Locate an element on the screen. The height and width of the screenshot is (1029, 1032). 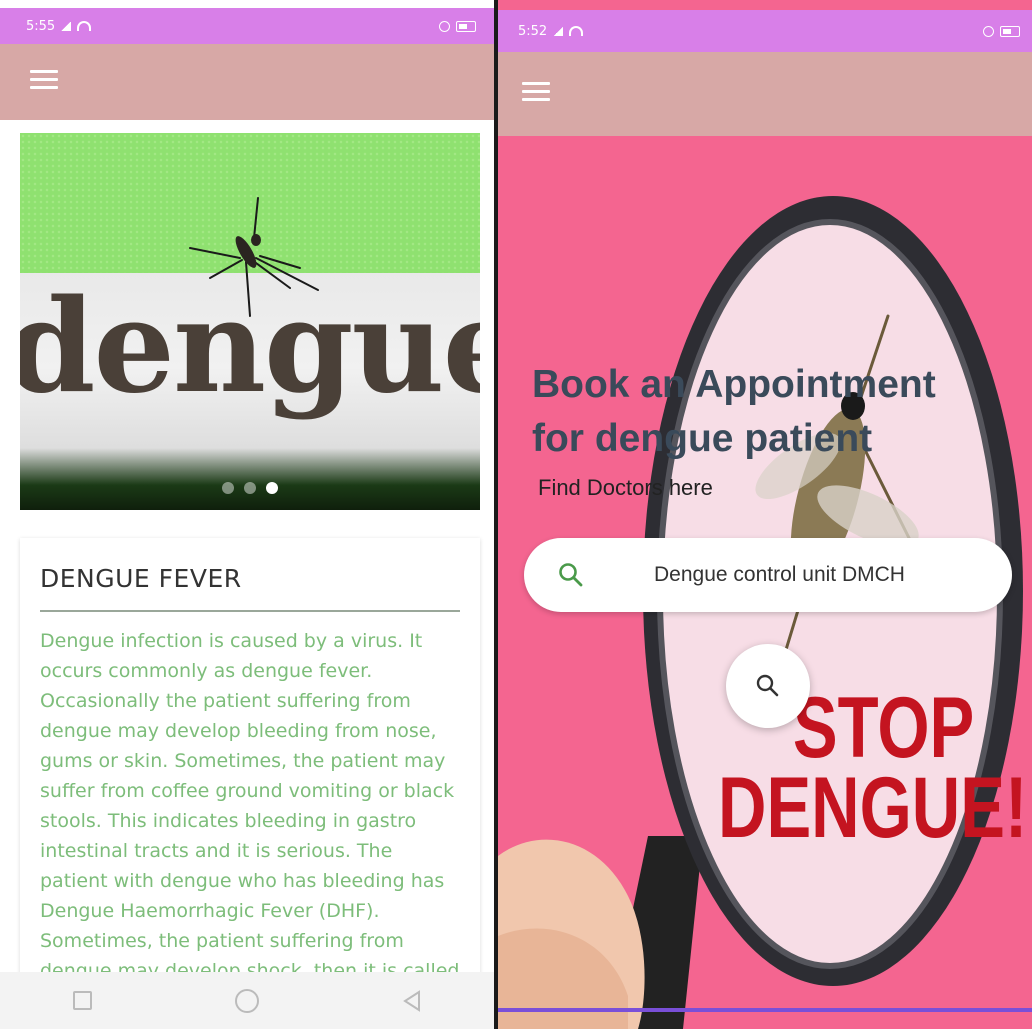
search-input is located at coordinates (824, 575).